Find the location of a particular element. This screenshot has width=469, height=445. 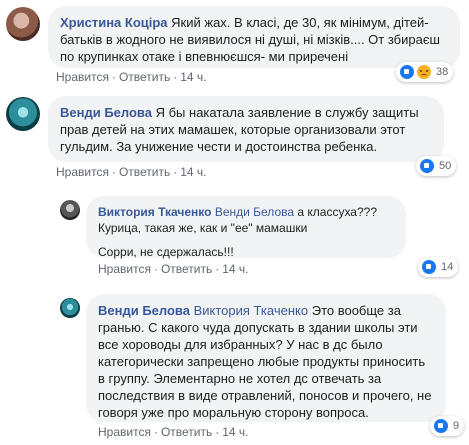

reply-author: Венди Белова is located at coordinates (144, 310).